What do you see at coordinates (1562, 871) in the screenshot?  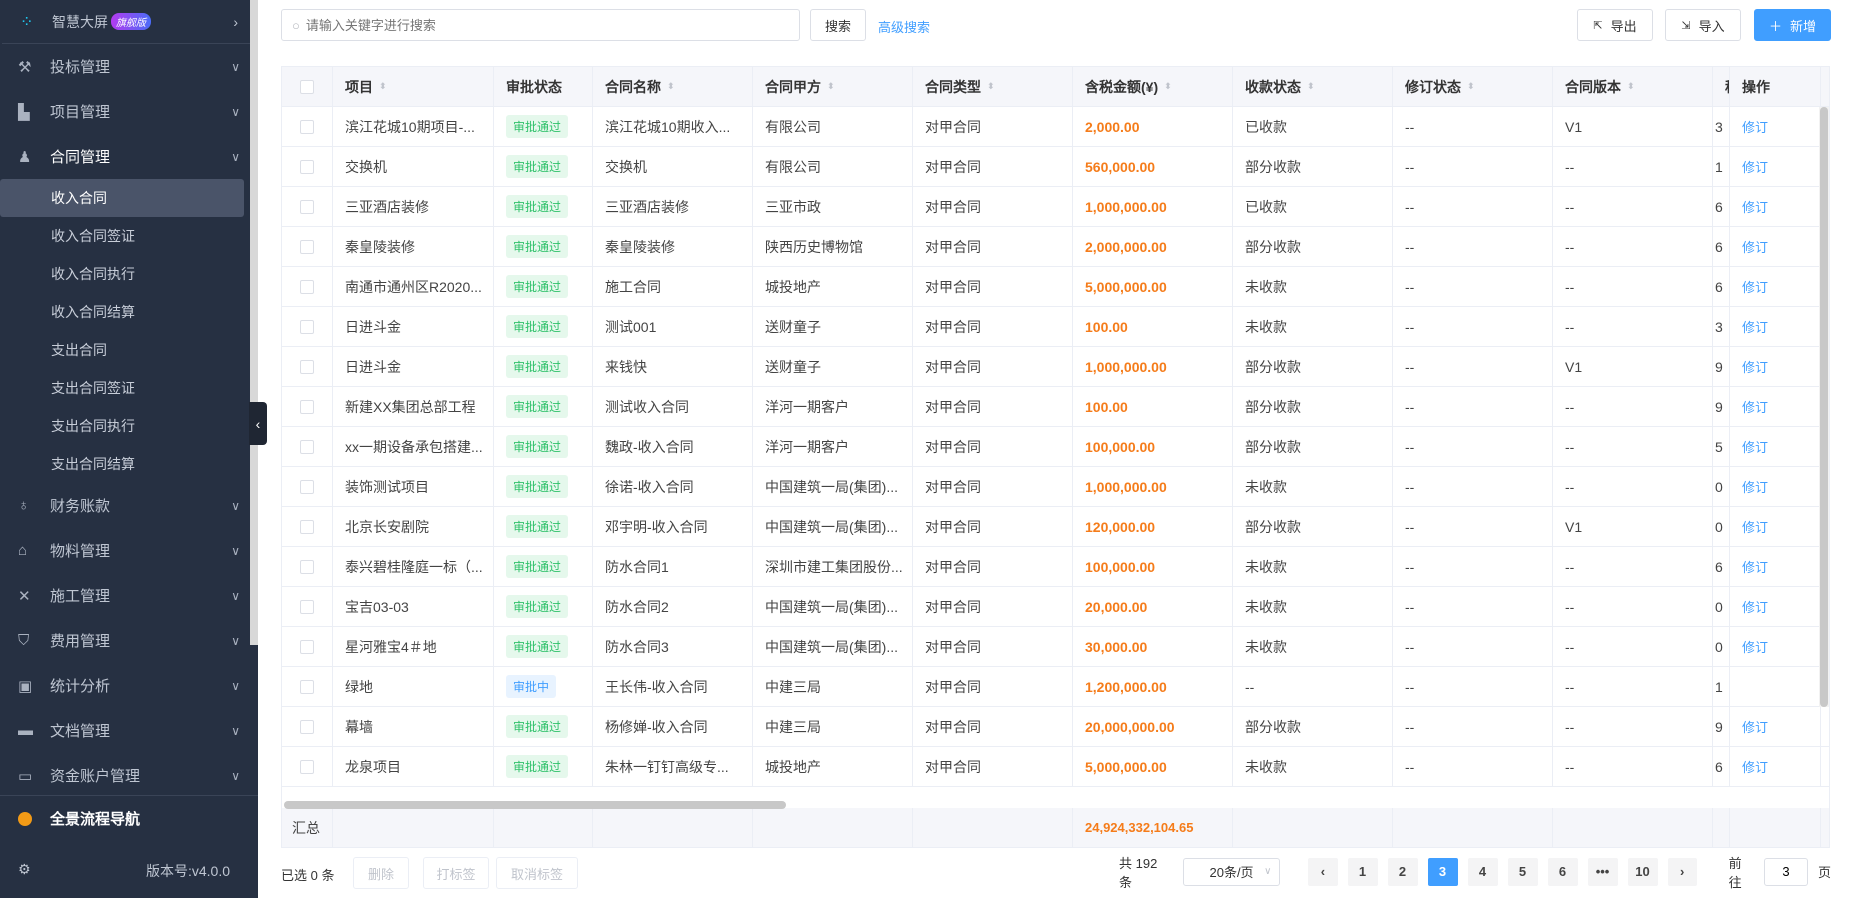 I see `page-button: 6` at bounding box center [1562, 871].